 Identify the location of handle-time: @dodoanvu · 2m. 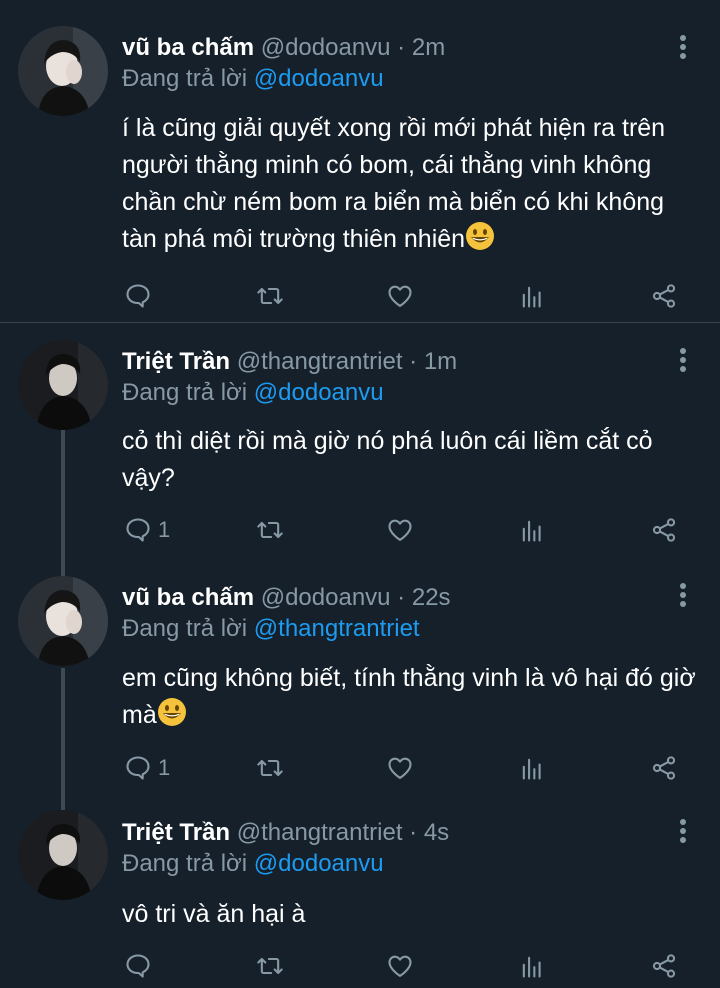
(353, 47).